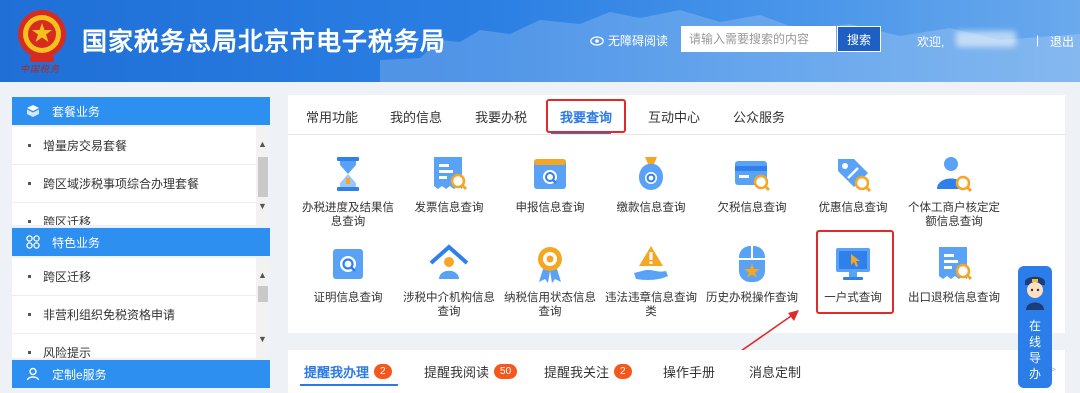 This screenshot has height=393, width=1080. I want to click on count-badge: 2, so click(383, 371).